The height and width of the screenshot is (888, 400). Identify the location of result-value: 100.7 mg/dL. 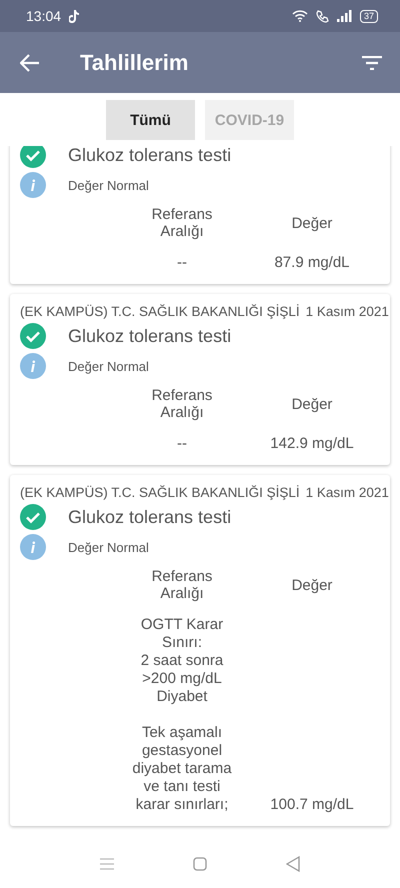
(312, 805).